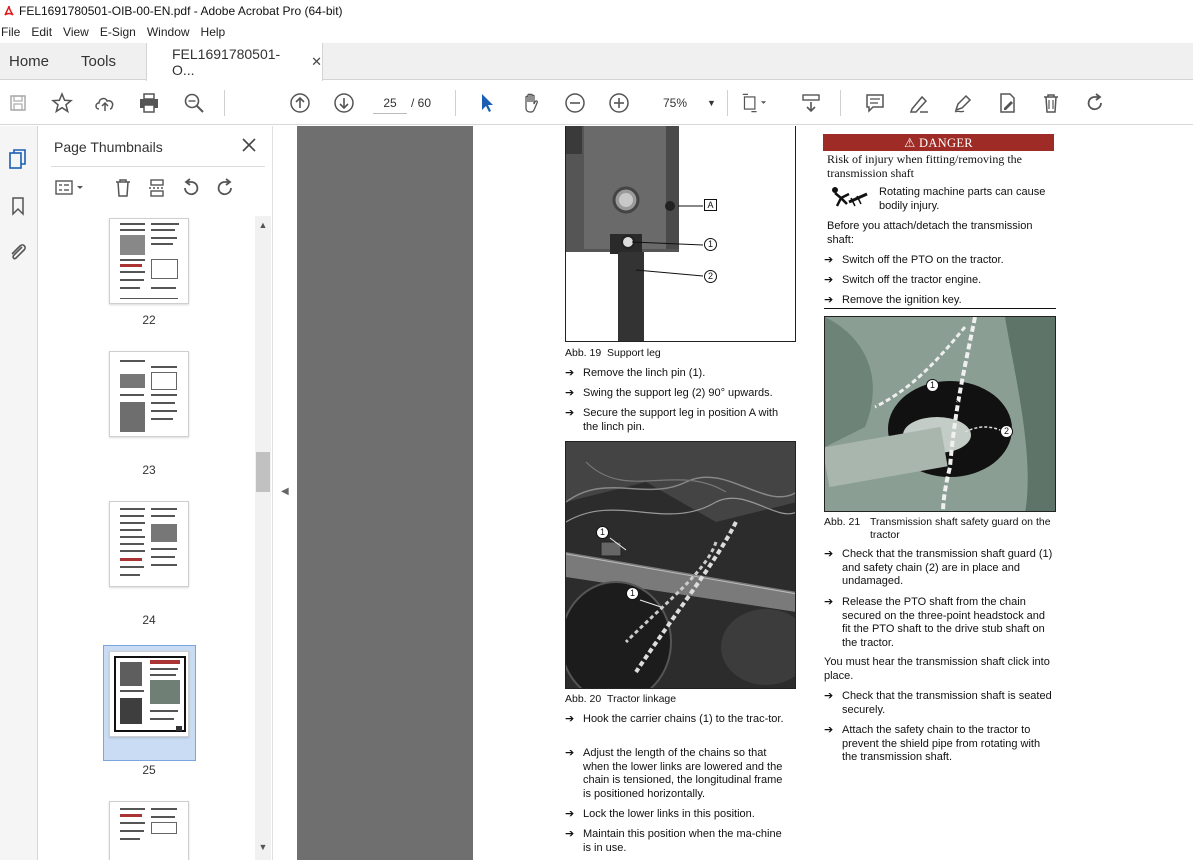 The image size is (1193, 860). Describe the element at coordinates (619, 103) in the screenshot. I see `zoom-in-icon` at that location.